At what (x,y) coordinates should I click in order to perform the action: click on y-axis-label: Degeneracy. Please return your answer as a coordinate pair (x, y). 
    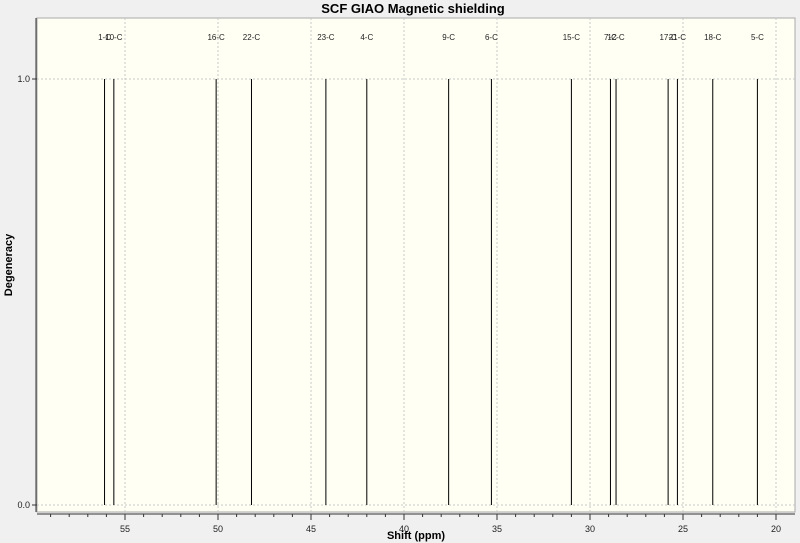
    Looking at the image, I should click on (9, 264).